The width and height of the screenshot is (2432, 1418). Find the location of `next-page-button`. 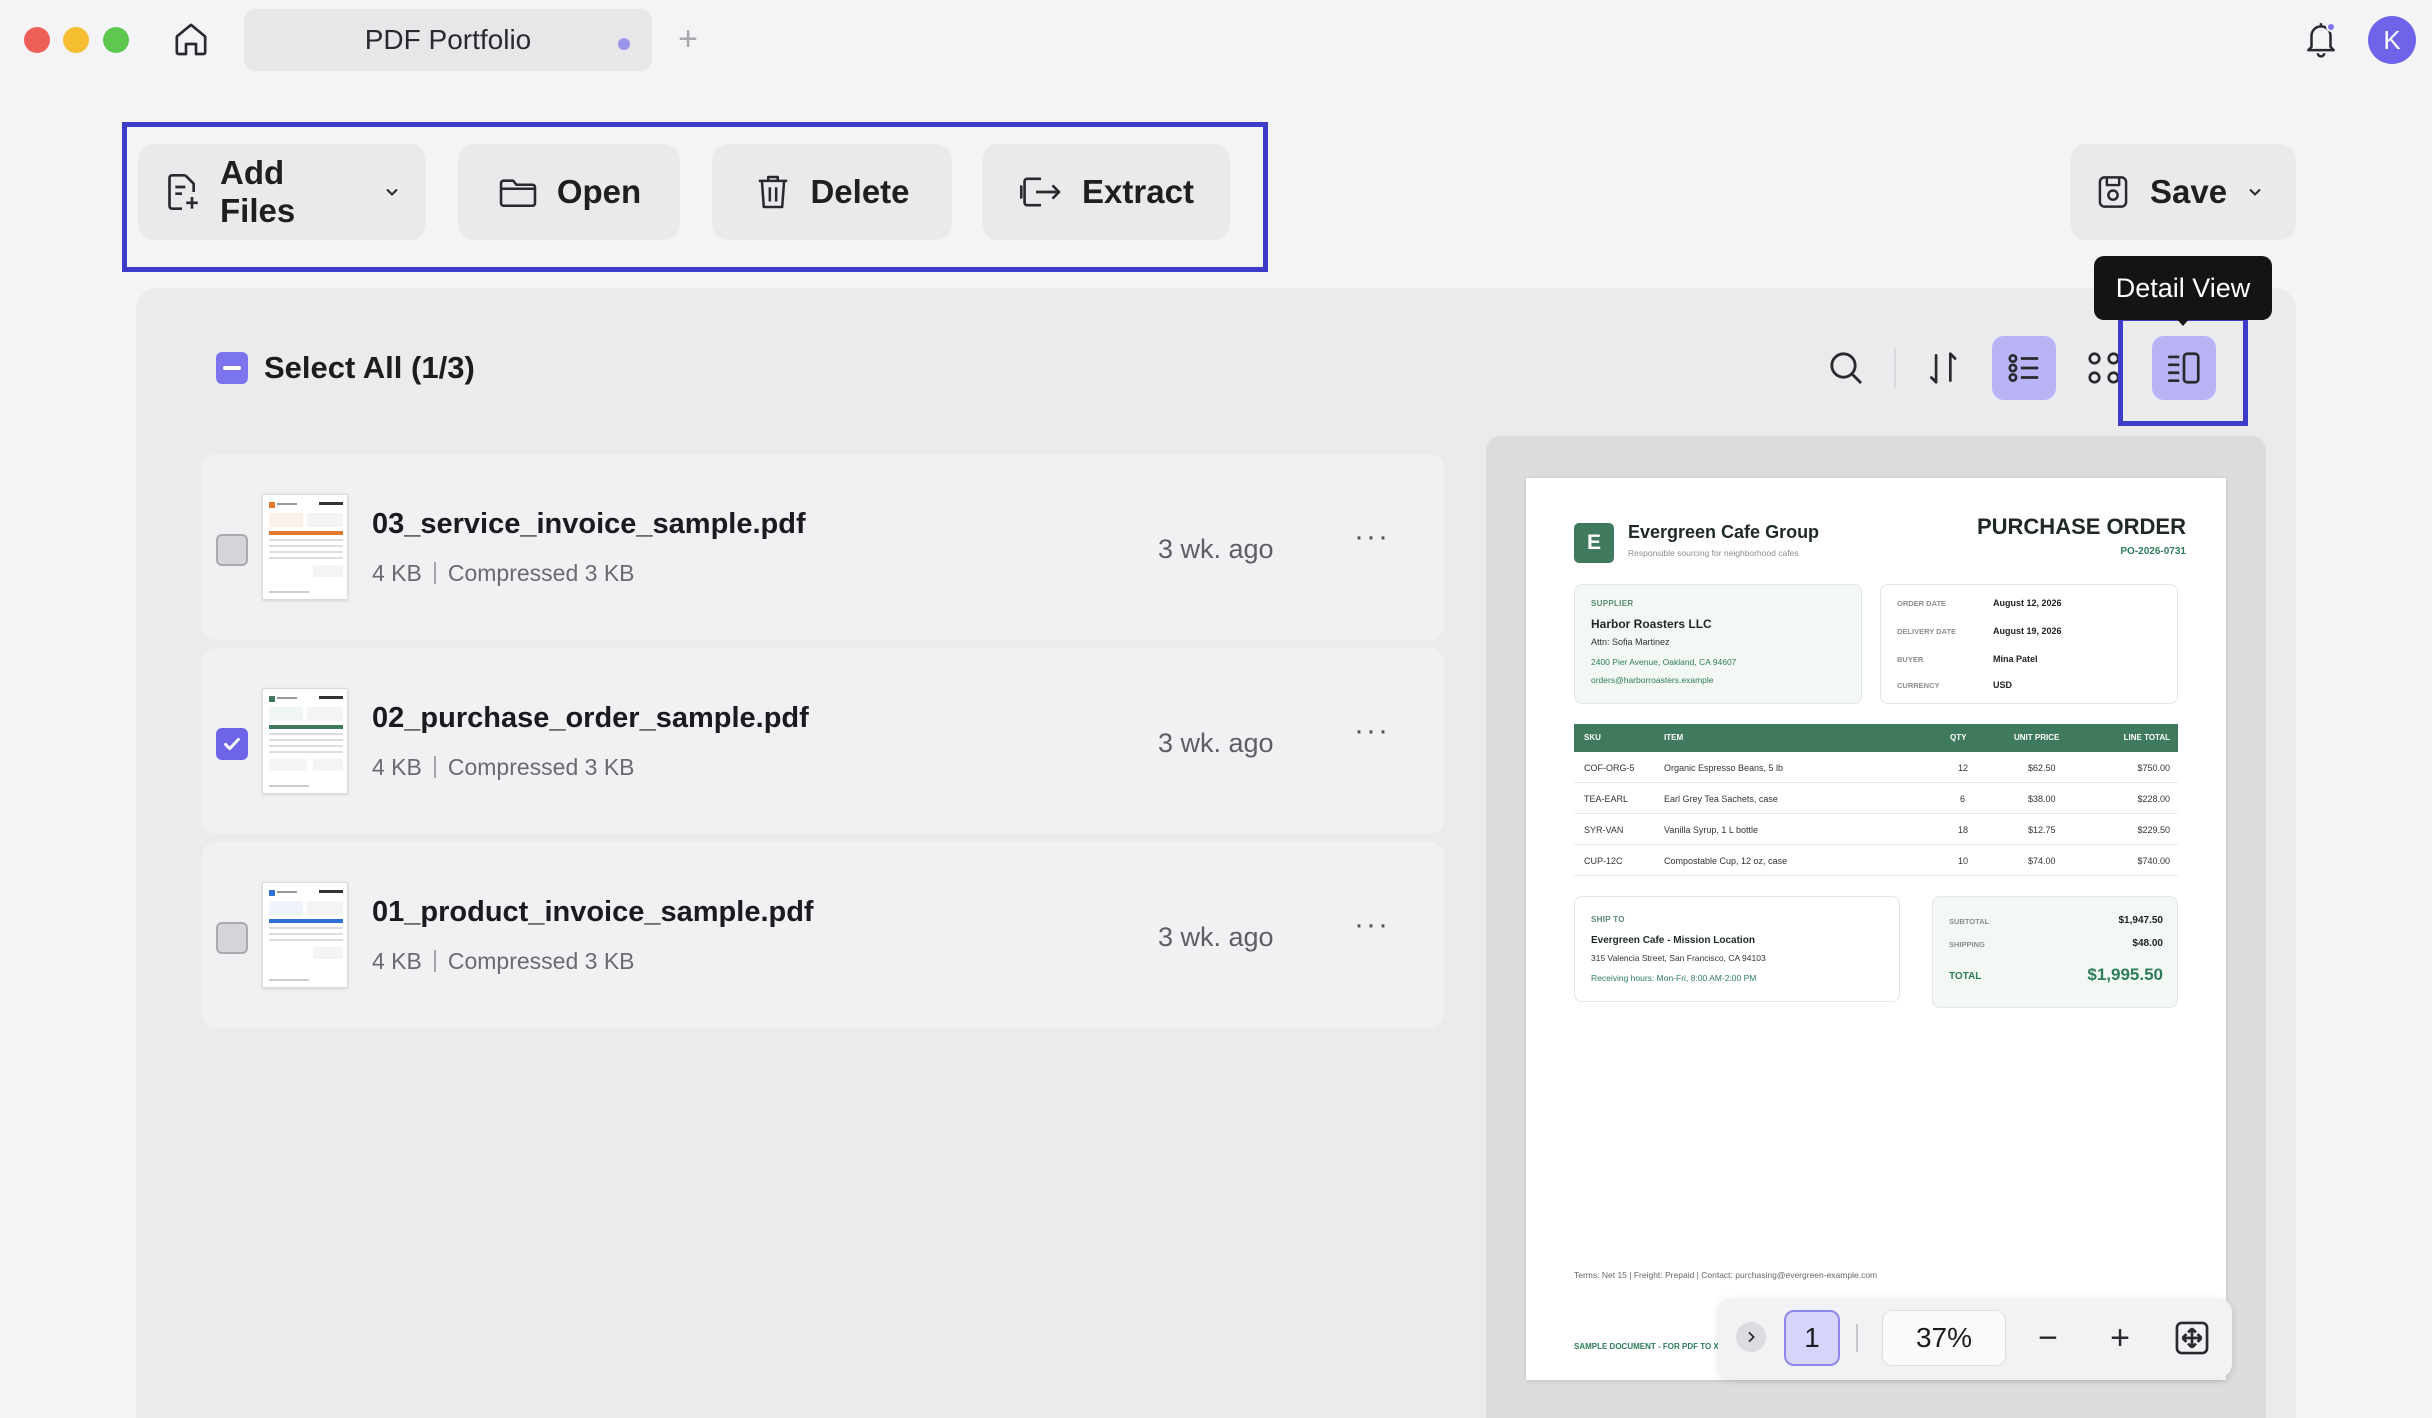

next-page-button is located at coordinates (1751, 1337).